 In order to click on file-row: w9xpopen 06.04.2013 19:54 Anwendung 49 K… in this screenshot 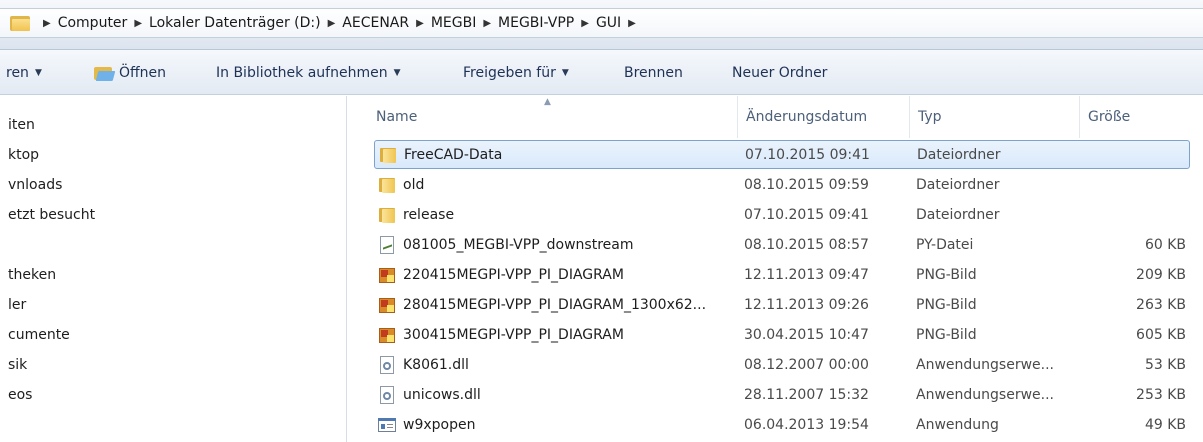, I will do `click(782, 424)`.